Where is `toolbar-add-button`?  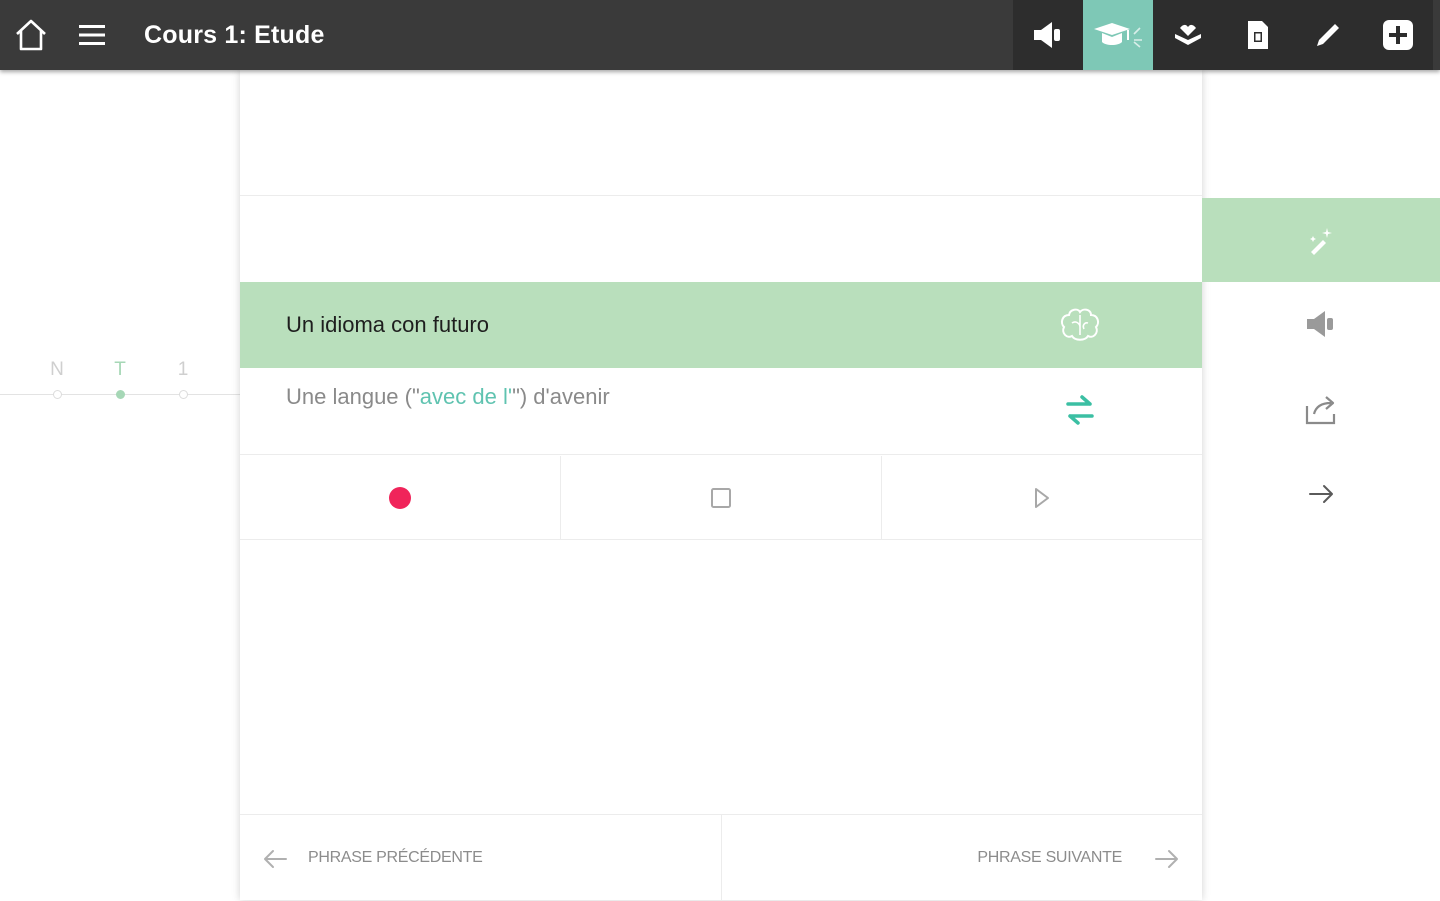
toolbar-add-button is located at coordinates (1398, 35).